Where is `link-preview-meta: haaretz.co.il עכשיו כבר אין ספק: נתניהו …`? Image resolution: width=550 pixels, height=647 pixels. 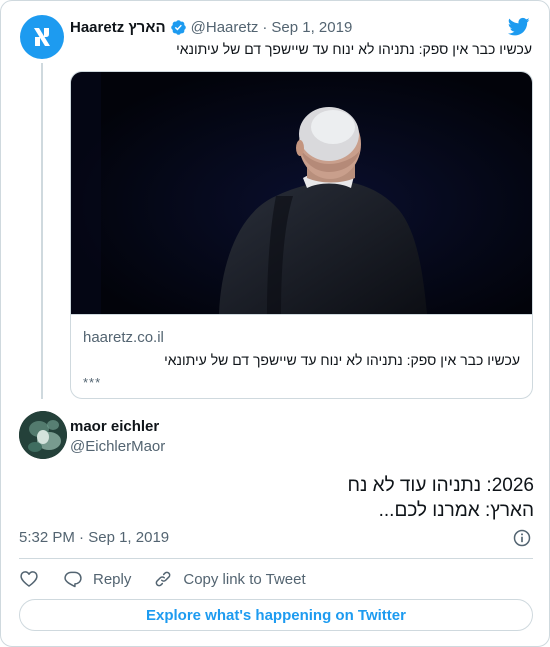 link-preview-meta: haaretz.co.il עכשיו כבר אין ספק: נתניהו … is located at coordinates (301, 356).